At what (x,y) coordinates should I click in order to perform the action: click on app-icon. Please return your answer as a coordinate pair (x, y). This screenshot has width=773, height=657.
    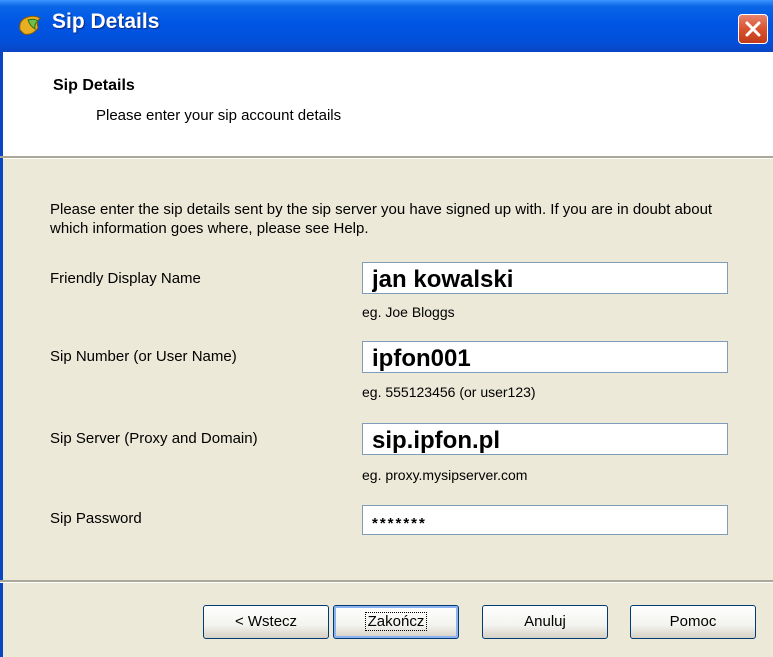
    Looking at the image, I should click on (30, 25).